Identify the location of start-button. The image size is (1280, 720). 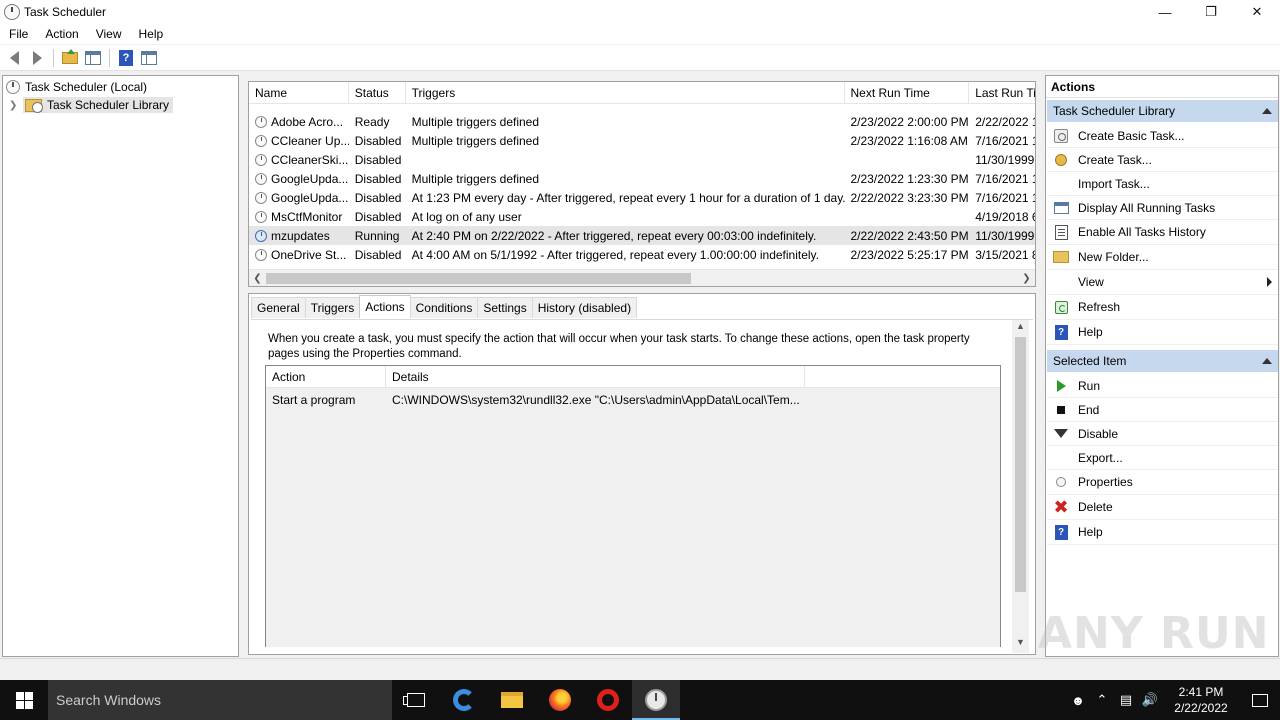
(24, 700).